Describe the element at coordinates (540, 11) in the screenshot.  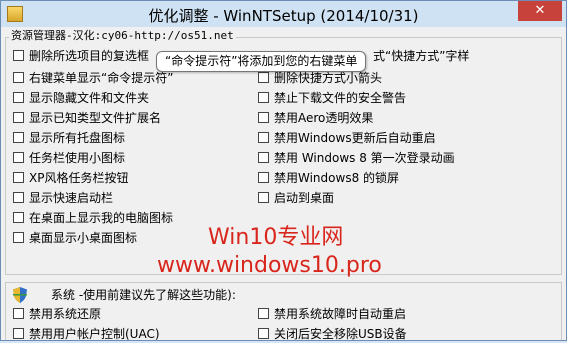
I see `close-button: ✕` at that location.